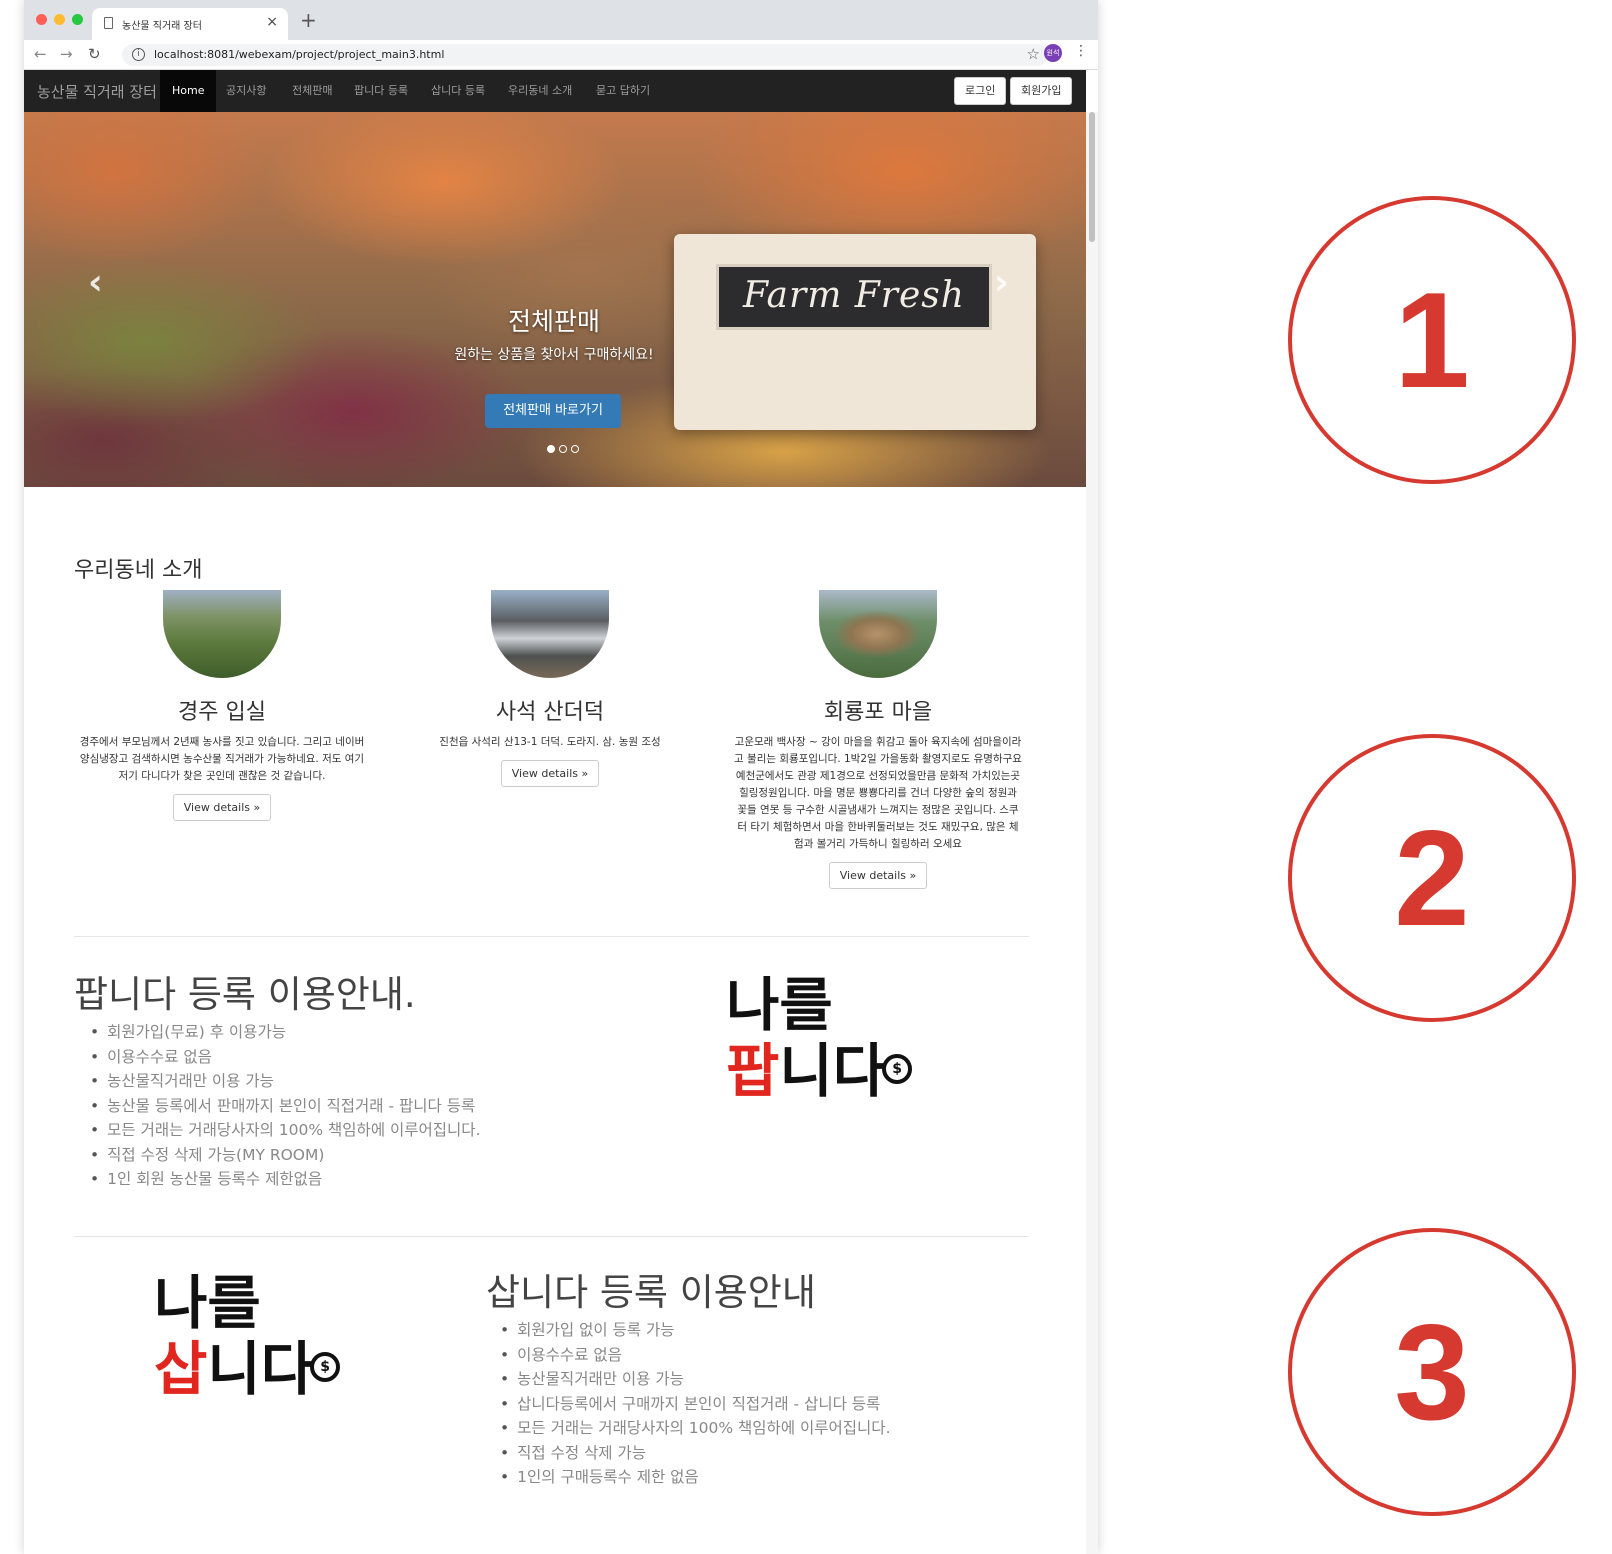 This screenshot has width=1612, height=1554. Describe the element at coordinates (695, 1477) in the screenshot. I see `list-item: 1인의 구매등록수 제한 없음` at that location.